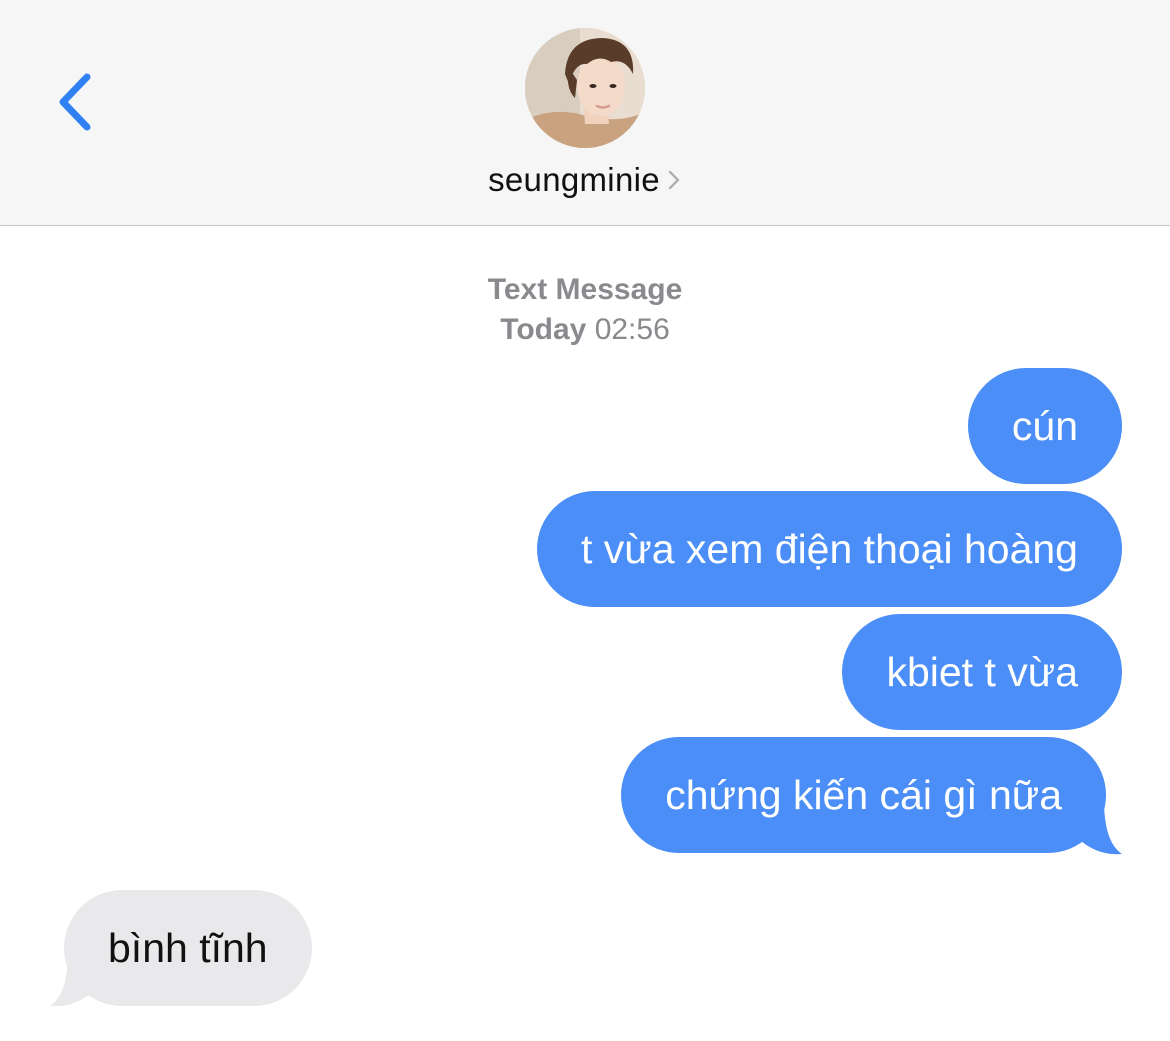  I want to click on message-text: kbiet t vừa, so click(982, 671).